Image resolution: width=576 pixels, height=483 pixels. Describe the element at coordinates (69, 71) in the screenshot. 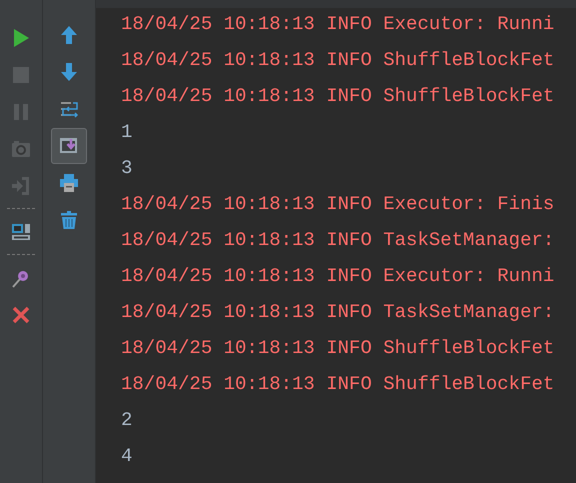

I see `arrow-down-icon` at that location.